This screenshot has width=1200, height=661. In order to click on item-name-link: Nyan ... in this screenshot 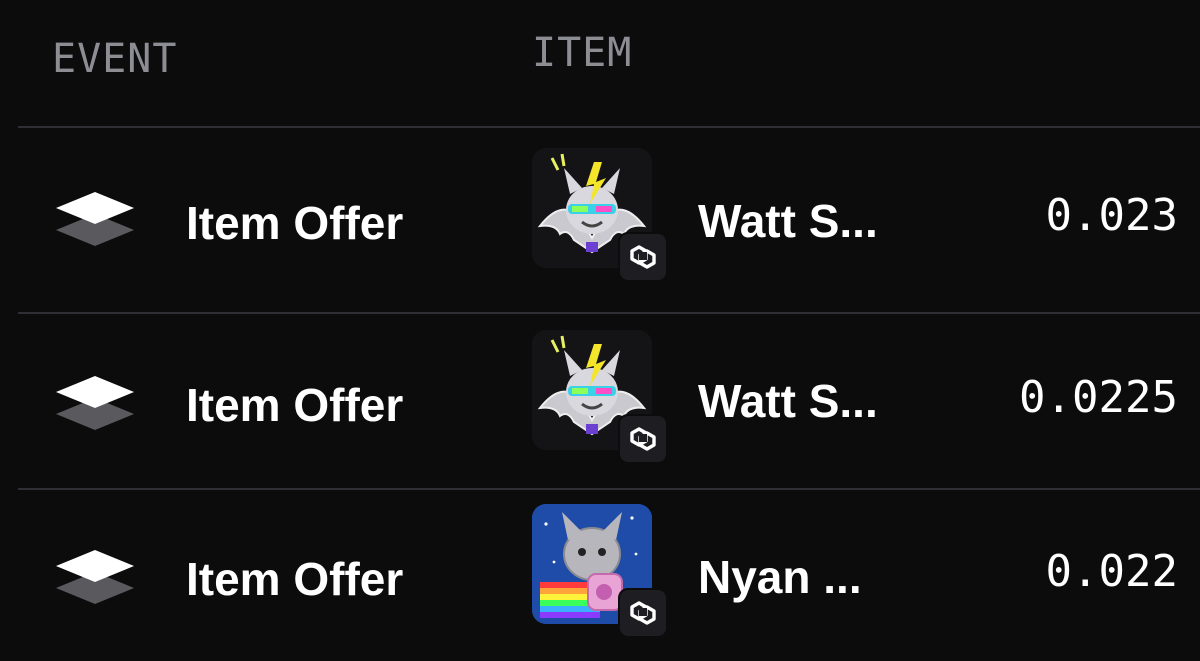, I will do `click(780, 577)`.